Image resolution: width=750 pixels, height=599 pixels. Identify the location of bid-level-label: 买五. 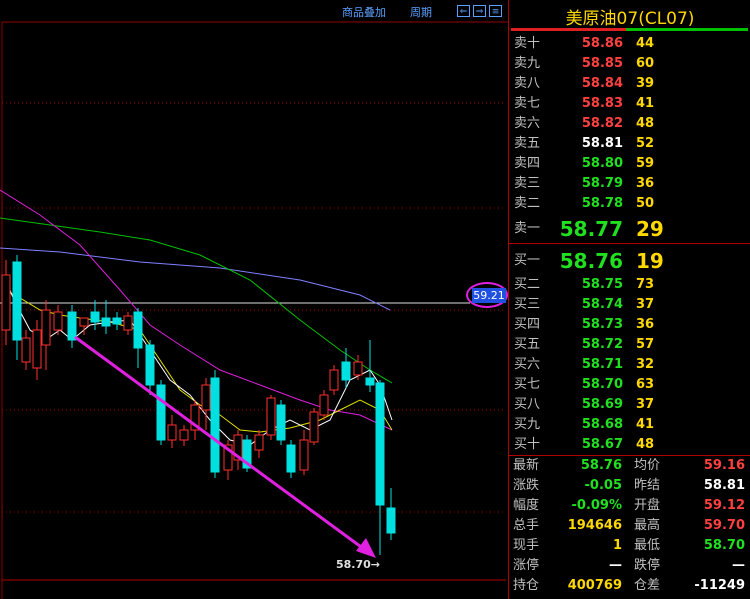
(527, 344).